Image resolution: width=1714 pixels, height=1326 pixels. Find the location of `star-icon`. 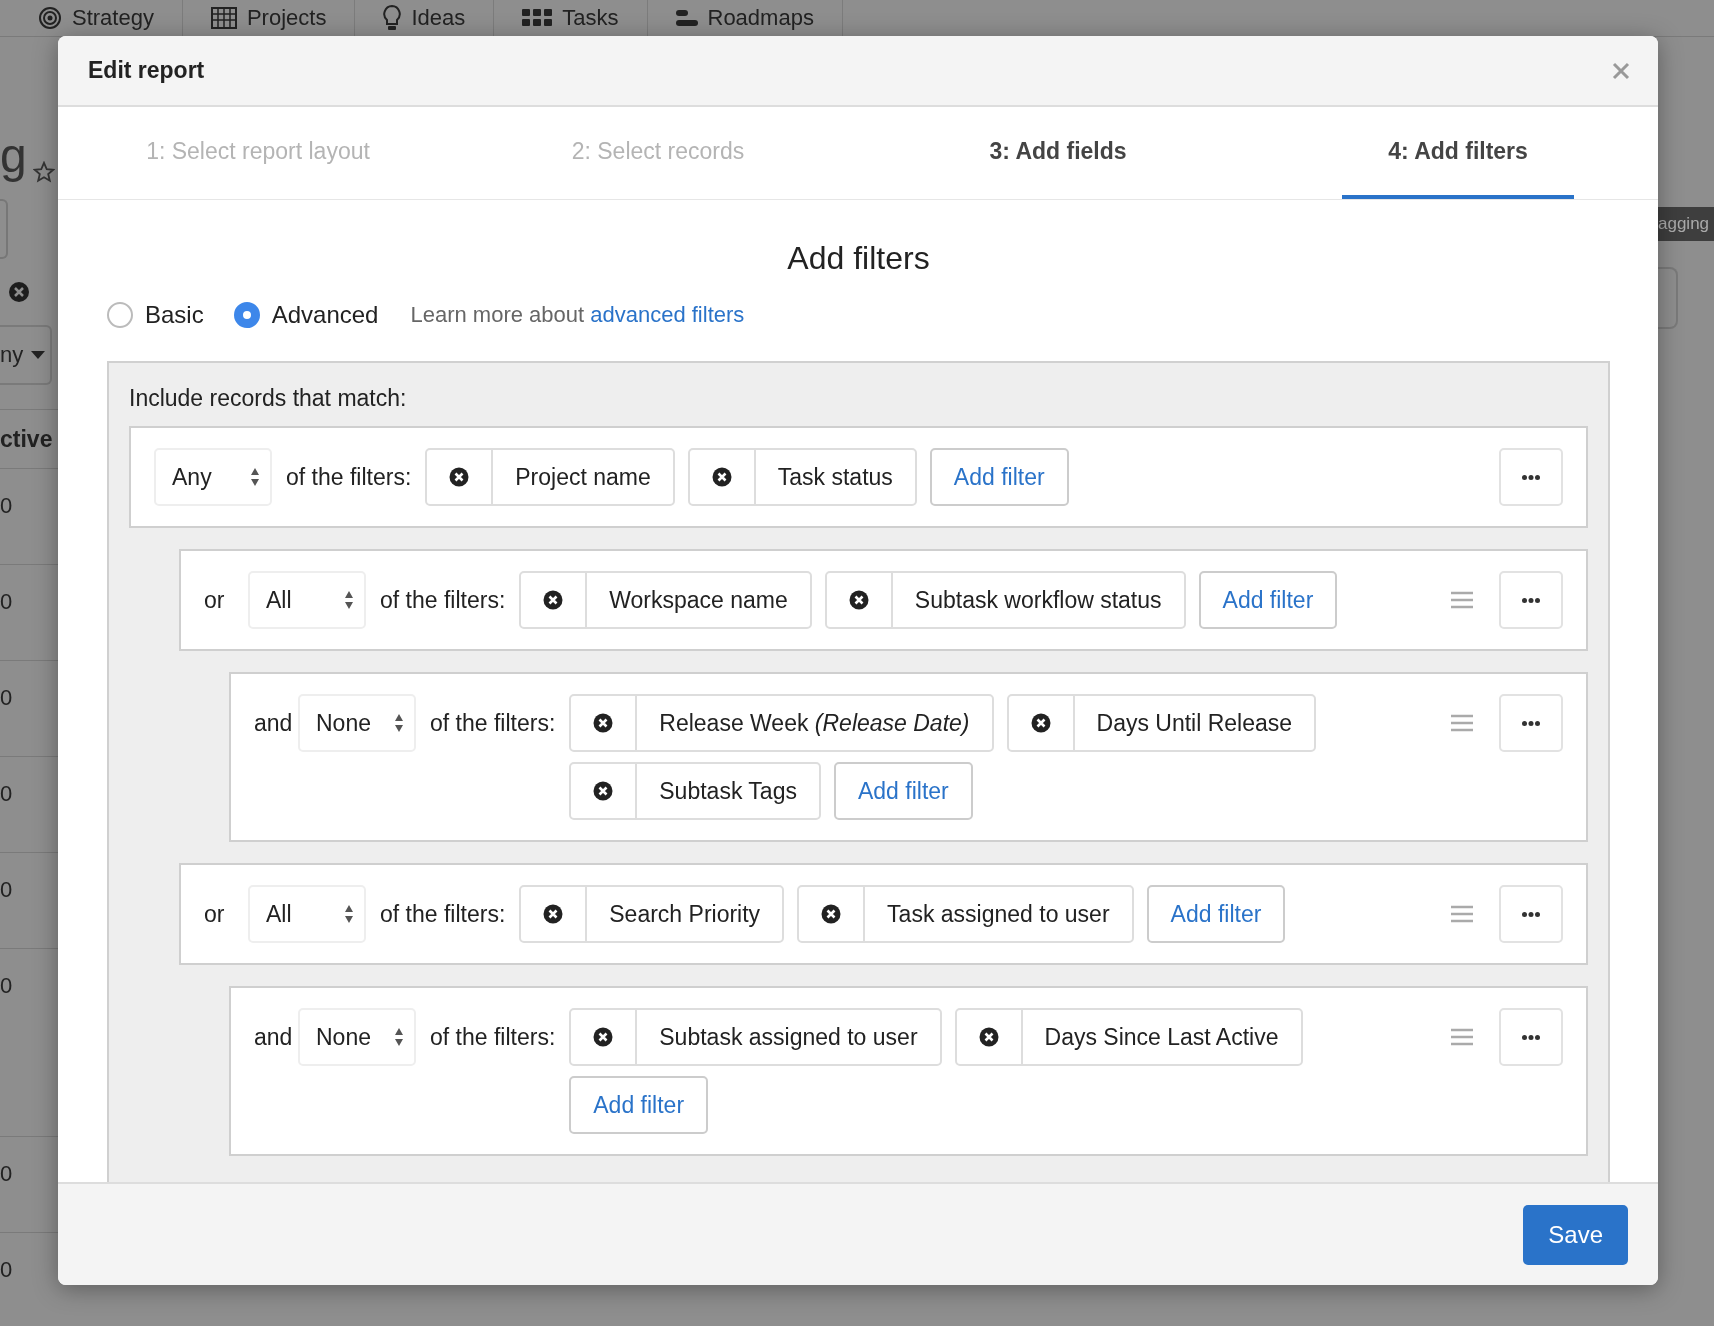

star-icon is located at coordinates (43, 172).